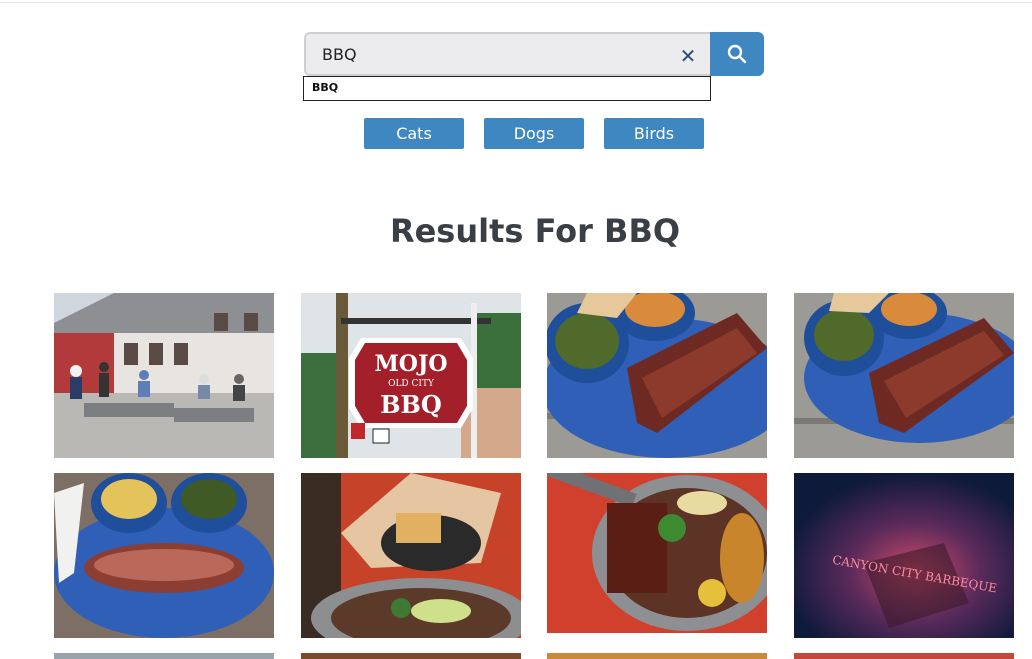 This screenshot has width=1032, height=659. Describe the element at coordinates (410, 364) in the screenshot. I see `sign-mojo-text: MOJO` at that location.